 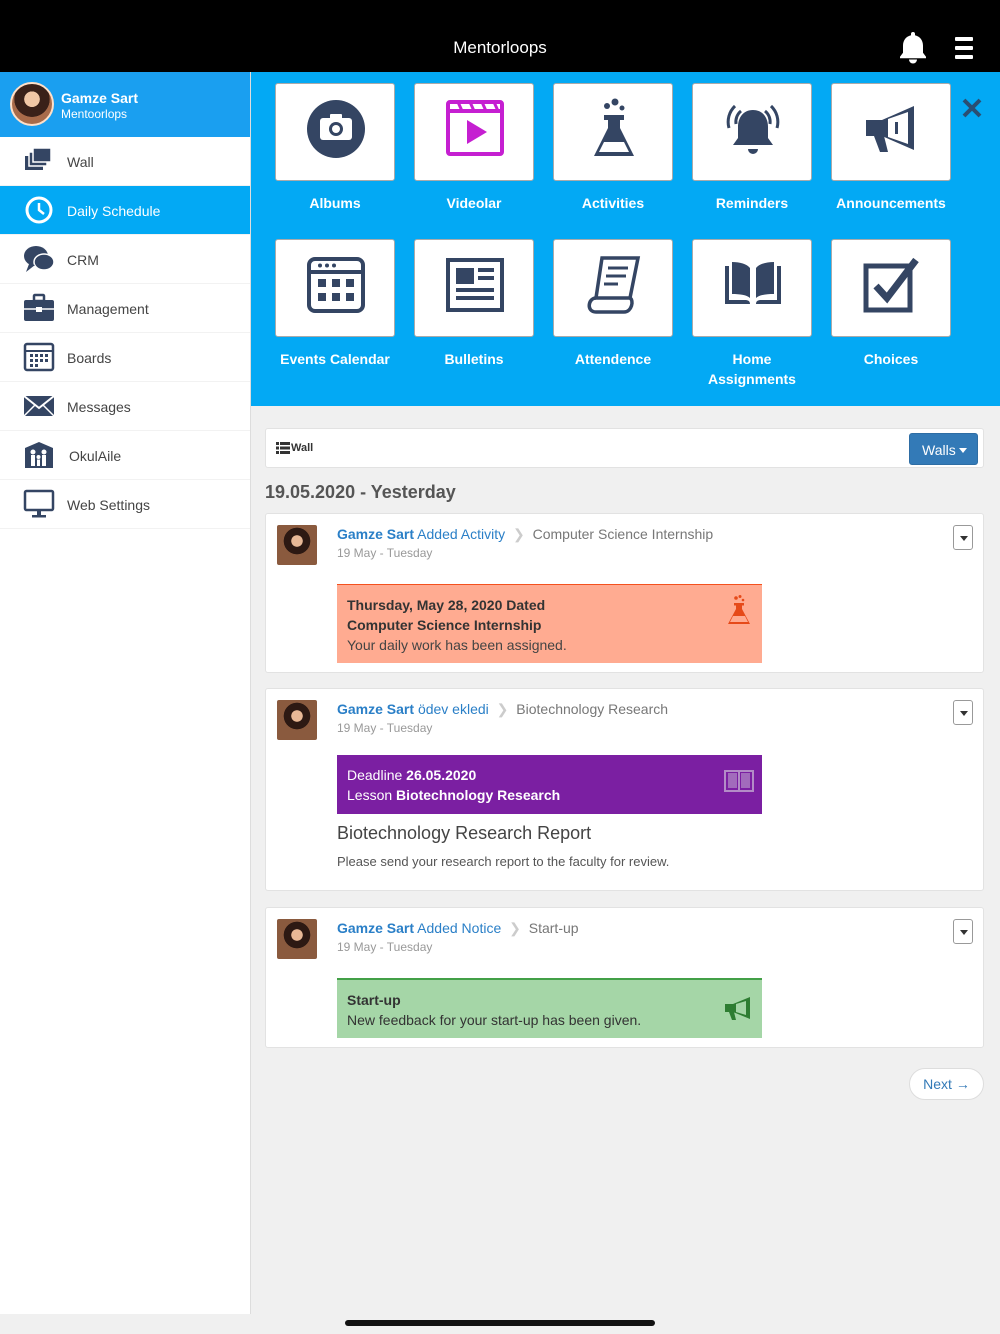 What do you see at coordinates (374, 1000) in the screenshot?
I see `card-title: Start-up` at bounding box center [374, 1000].